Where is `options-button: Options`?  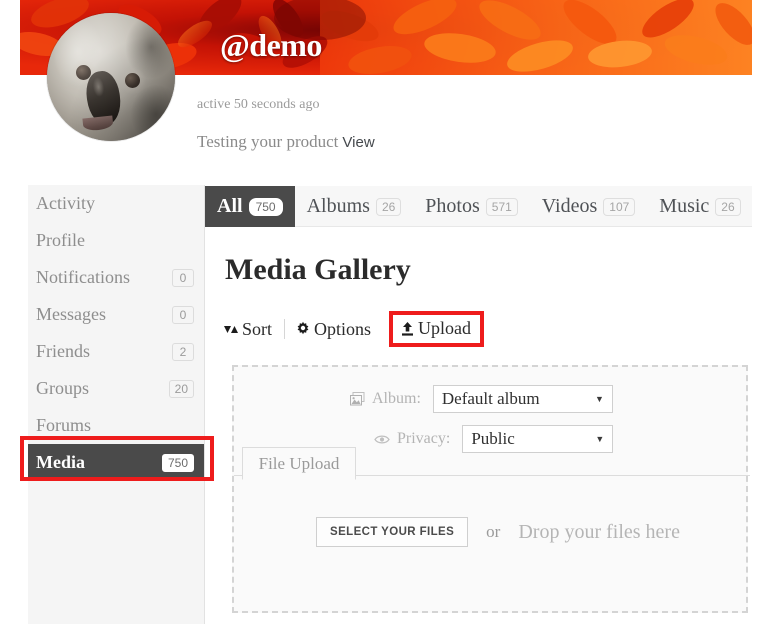 options-button: Options is located at coordinates (338, 329).